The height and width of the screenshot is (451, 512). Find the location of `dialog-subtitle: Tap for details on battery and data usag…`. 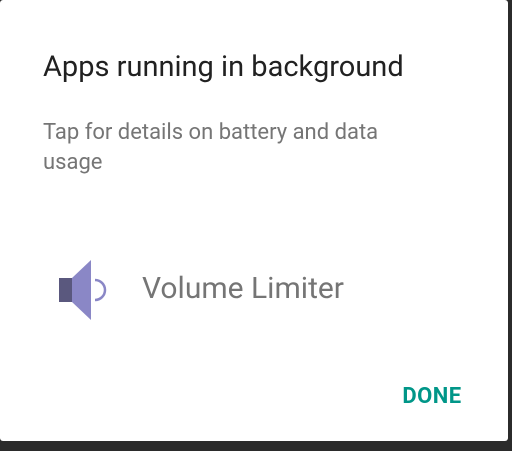

dialog-subtitle: Tap for details on battery and data usag… is located at coordinates (211, 147).